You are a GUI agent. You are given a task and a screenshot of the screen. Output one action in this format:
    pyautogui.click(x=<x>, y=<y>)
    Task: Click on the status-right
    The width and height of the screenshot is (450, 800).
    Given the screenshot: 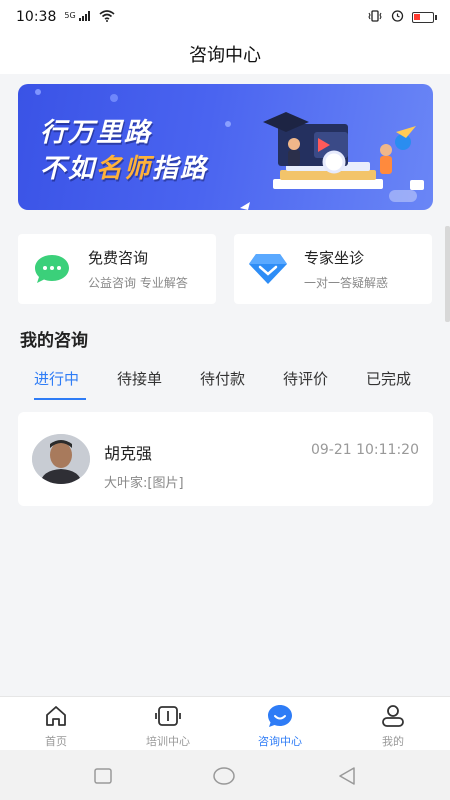 What is the action you would take?
    pyautogui.click(x=402, y=17)
    